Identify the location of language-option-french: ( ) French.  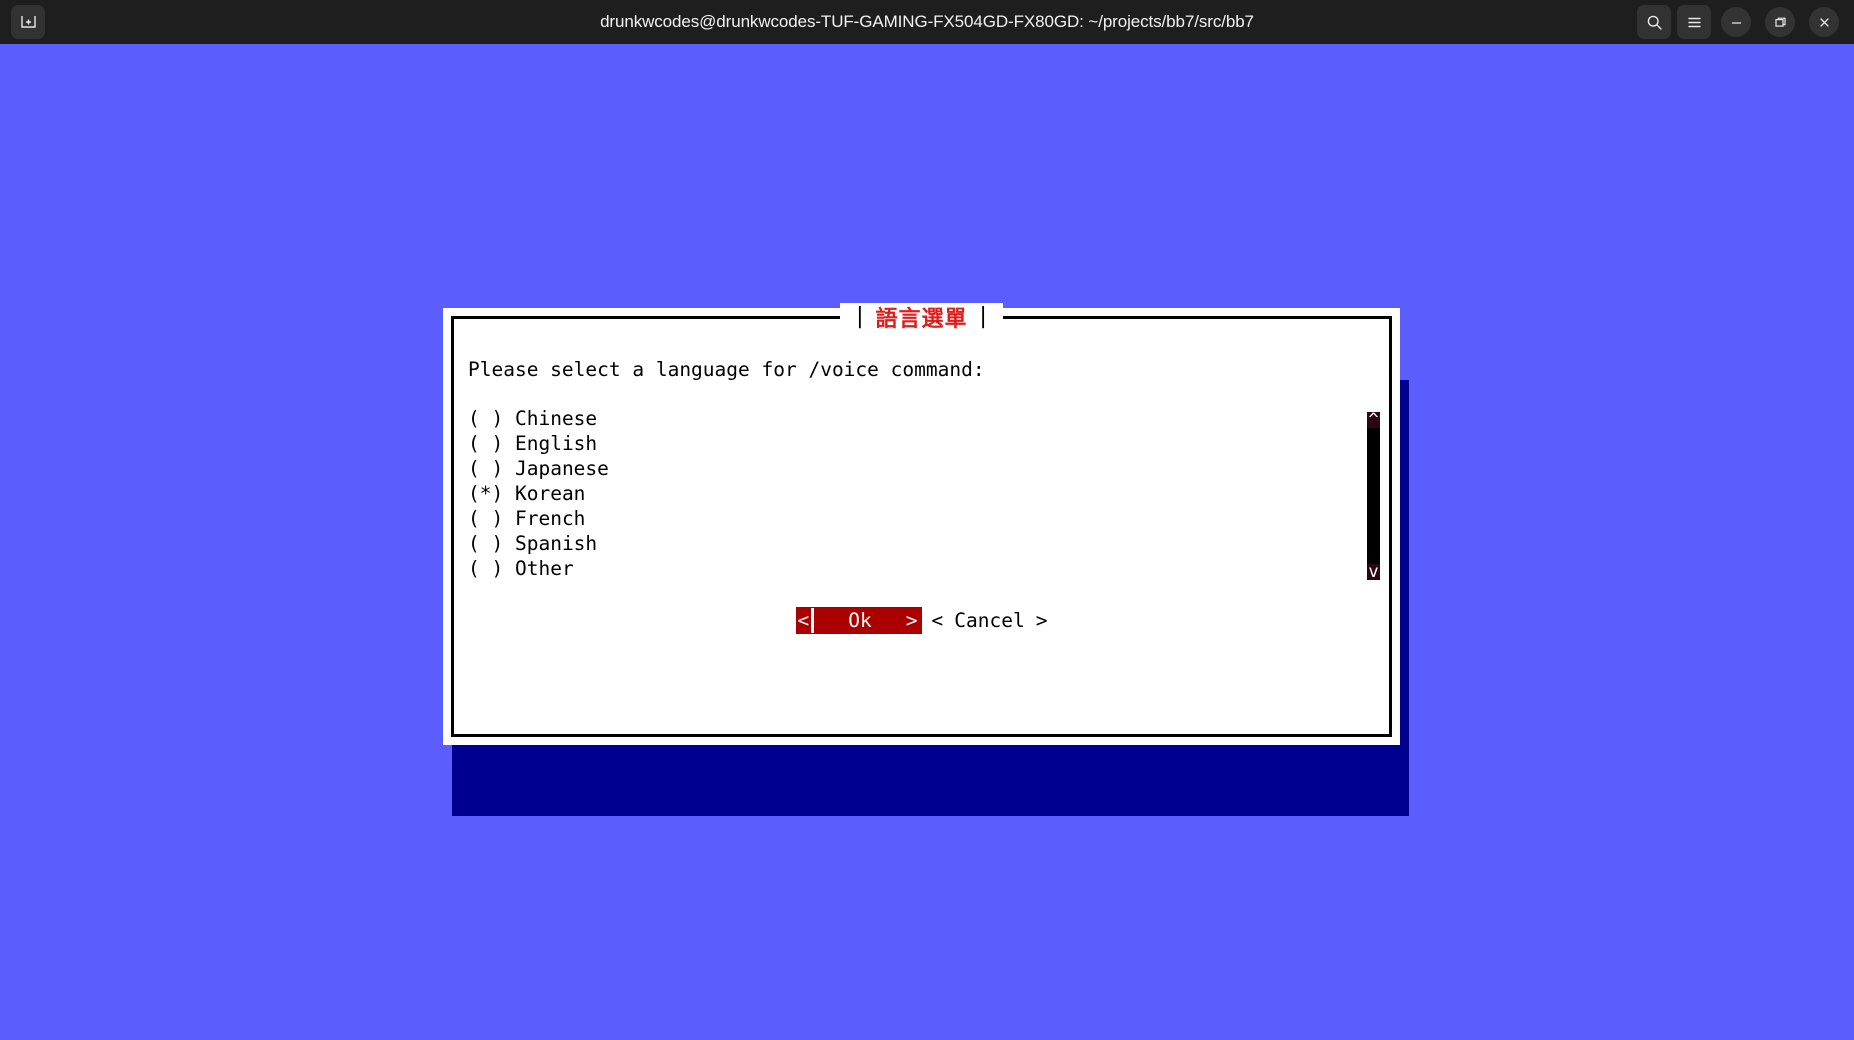
(928, 518).